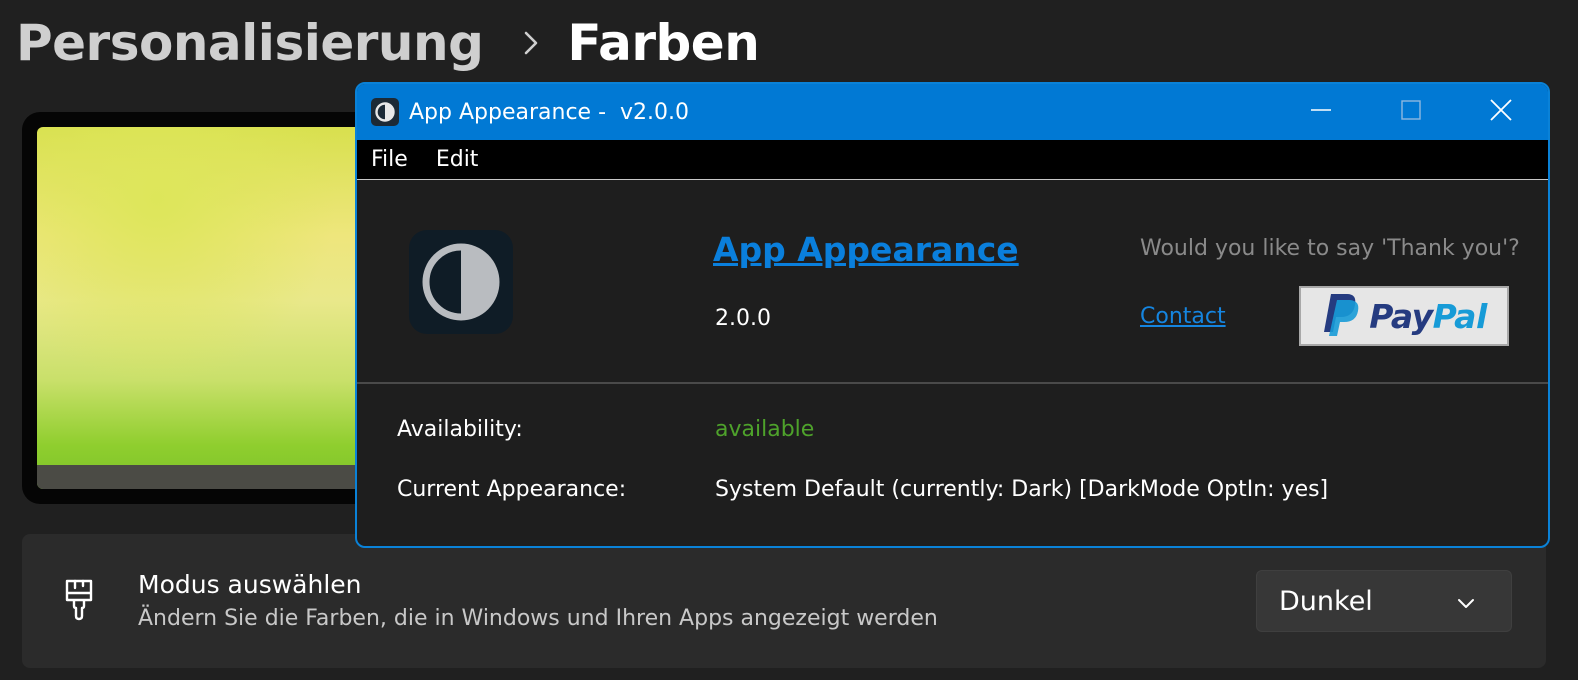 This screenshot has height=680, width=1578. I want to click on window-titlebar: App Appearance - v2.0.0, so click(952, 112).